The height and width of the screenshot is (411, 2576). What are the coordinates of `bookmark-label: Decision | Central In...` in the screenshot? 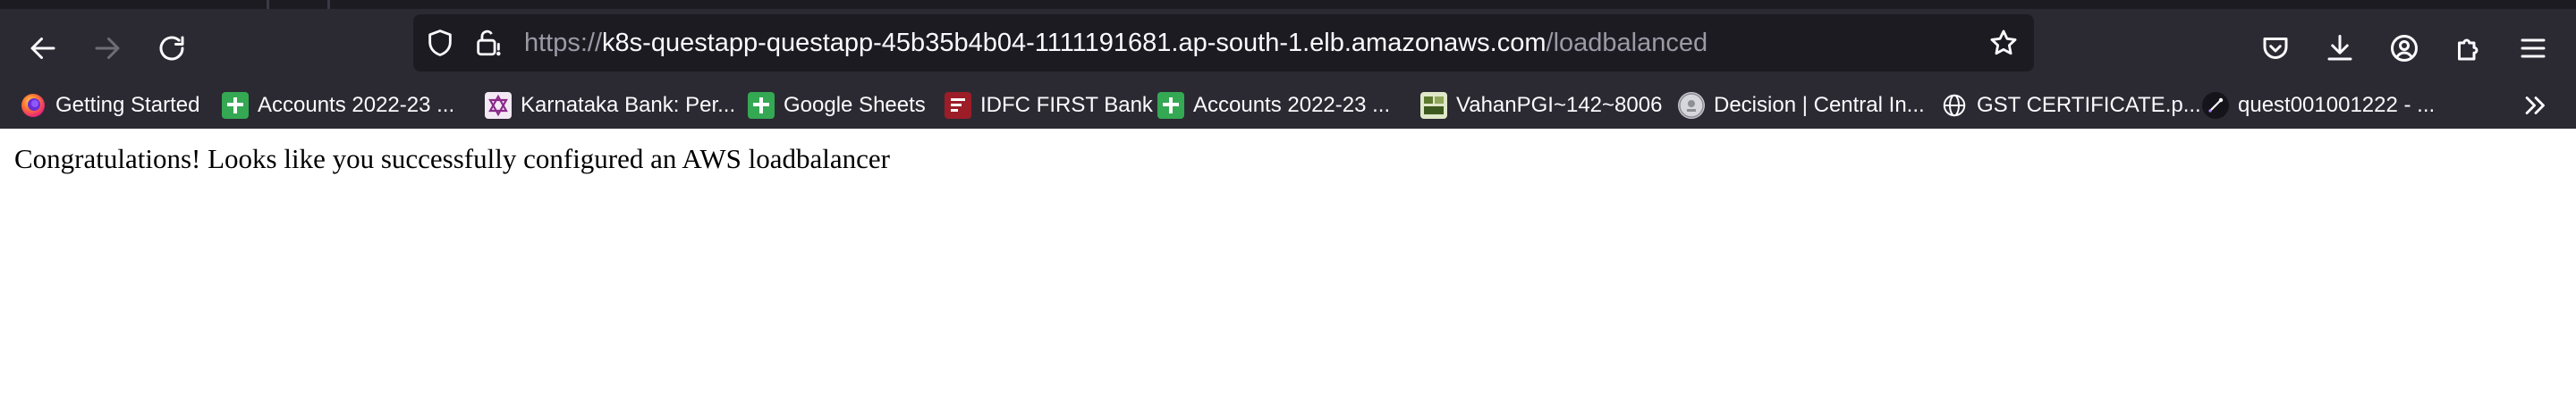 It's located at (1819, 105).